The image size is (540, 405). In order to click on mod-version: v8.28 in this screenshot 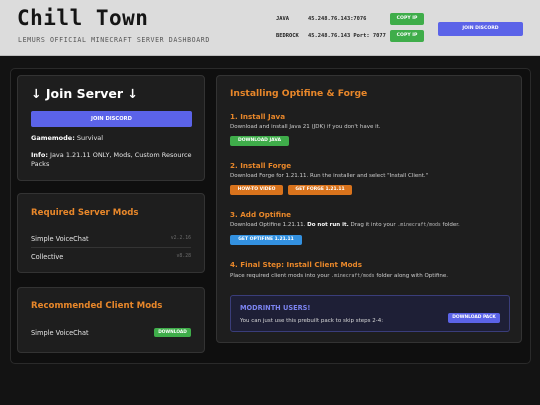, I will do `click(183, 256)`.